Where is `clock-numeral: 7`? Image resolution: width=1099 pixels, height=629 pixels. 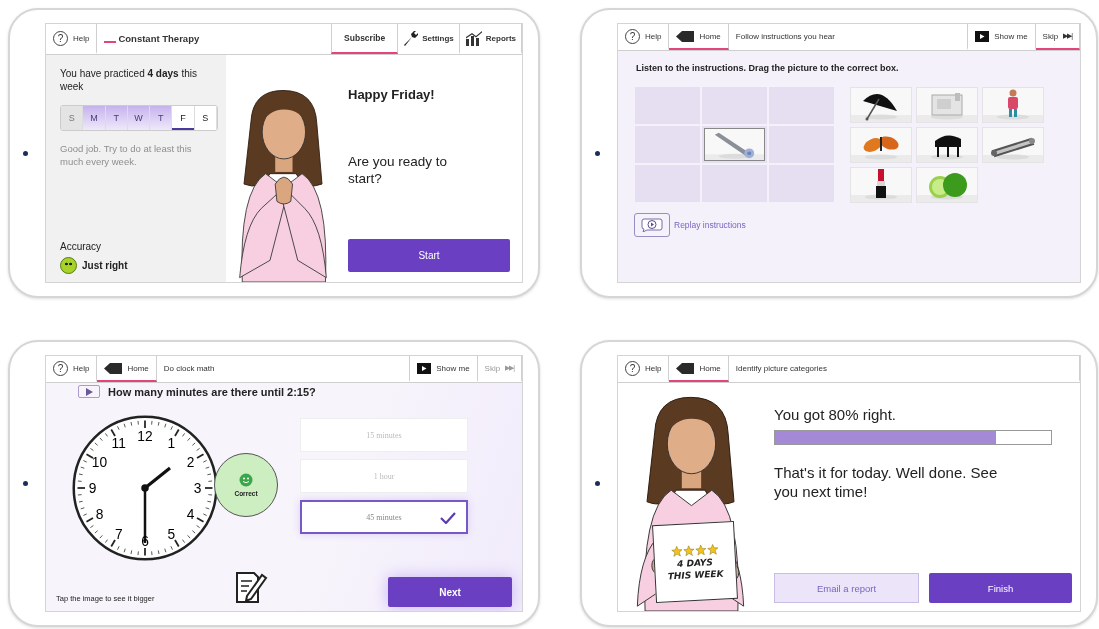
clock-numeral: 7 is located at coordinates (118, 534).